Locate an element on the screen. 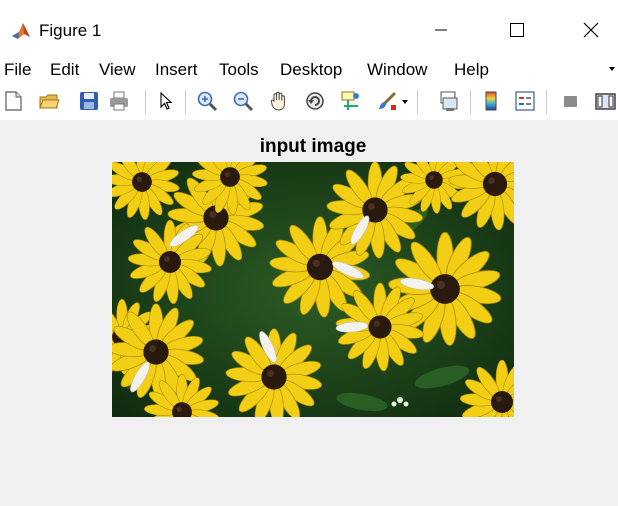 Image resolution: width=618 pixels, height=506 pixels. save-icon is located at coordinates (89, 101).